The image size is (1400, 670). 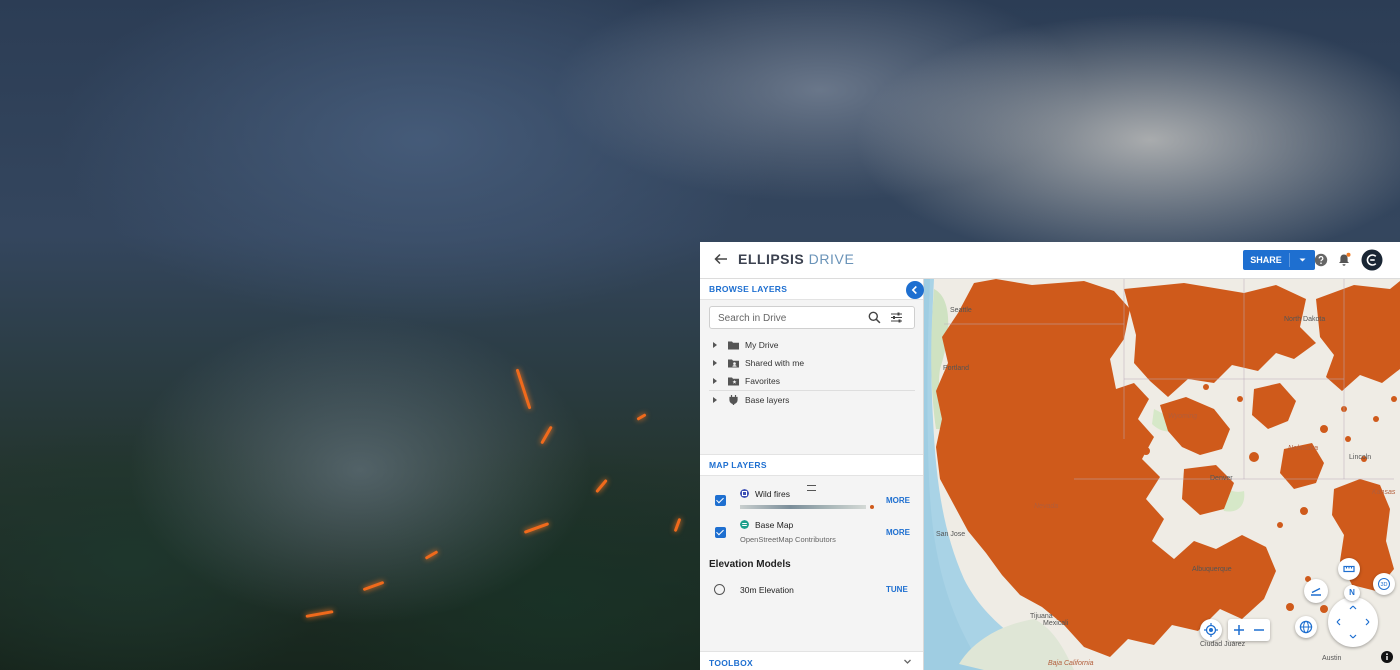 I want to click on help-icon, so click(x=1321, y=260).